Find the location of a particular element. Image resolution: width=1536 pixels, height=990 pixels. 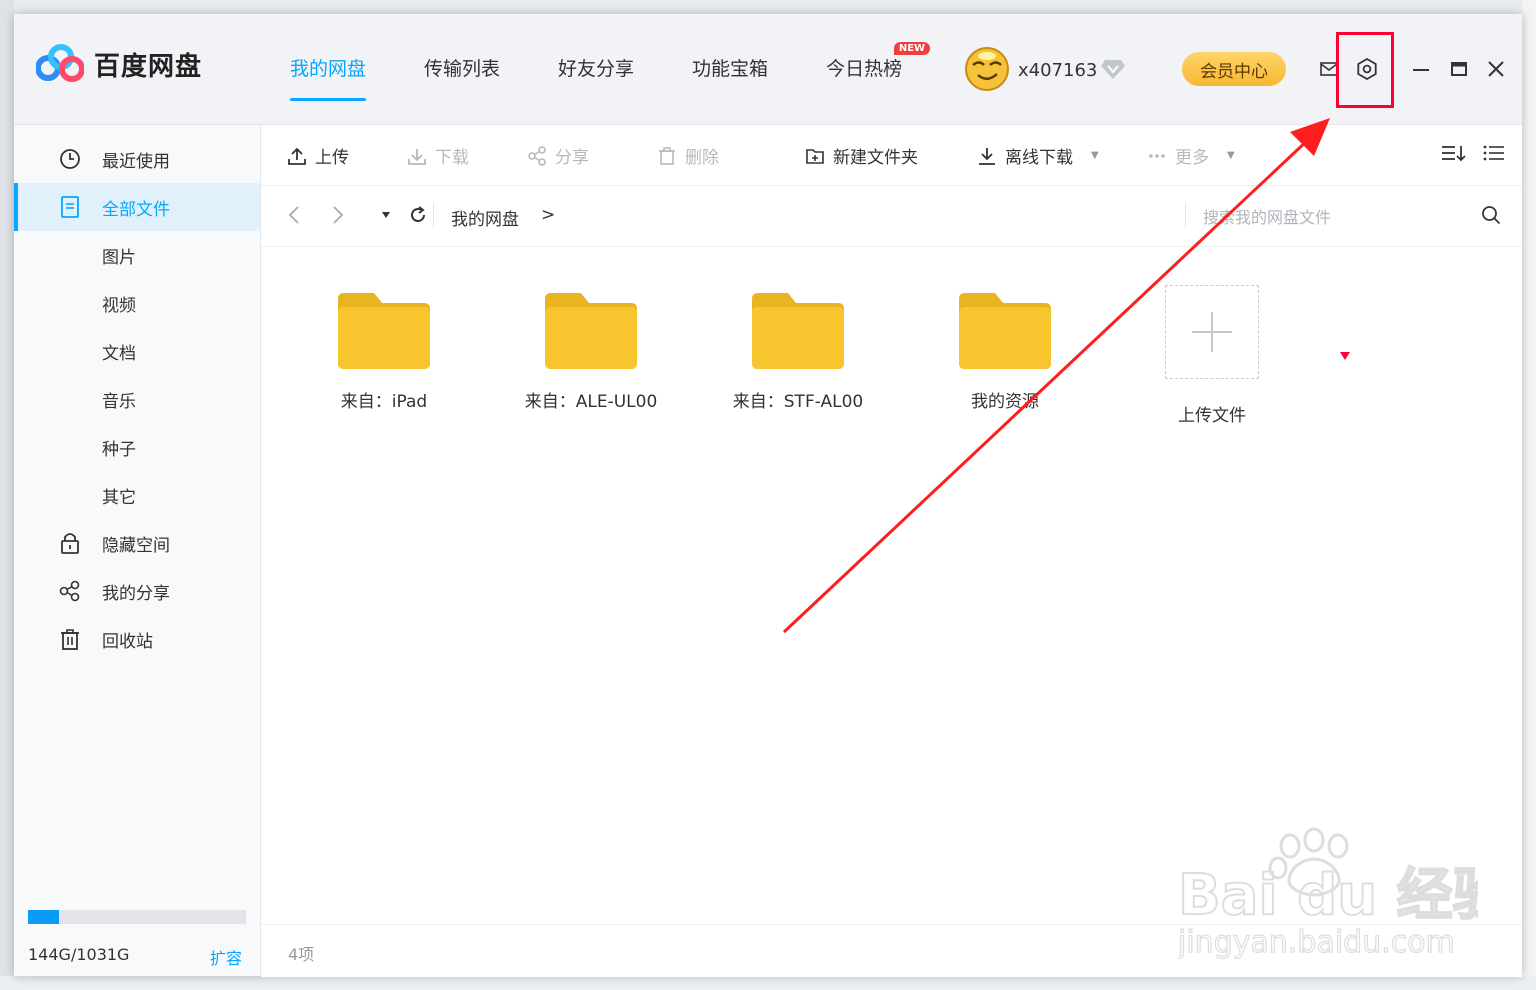

offline-download-label: 离线下载 is located at coordinates (1039, 158).